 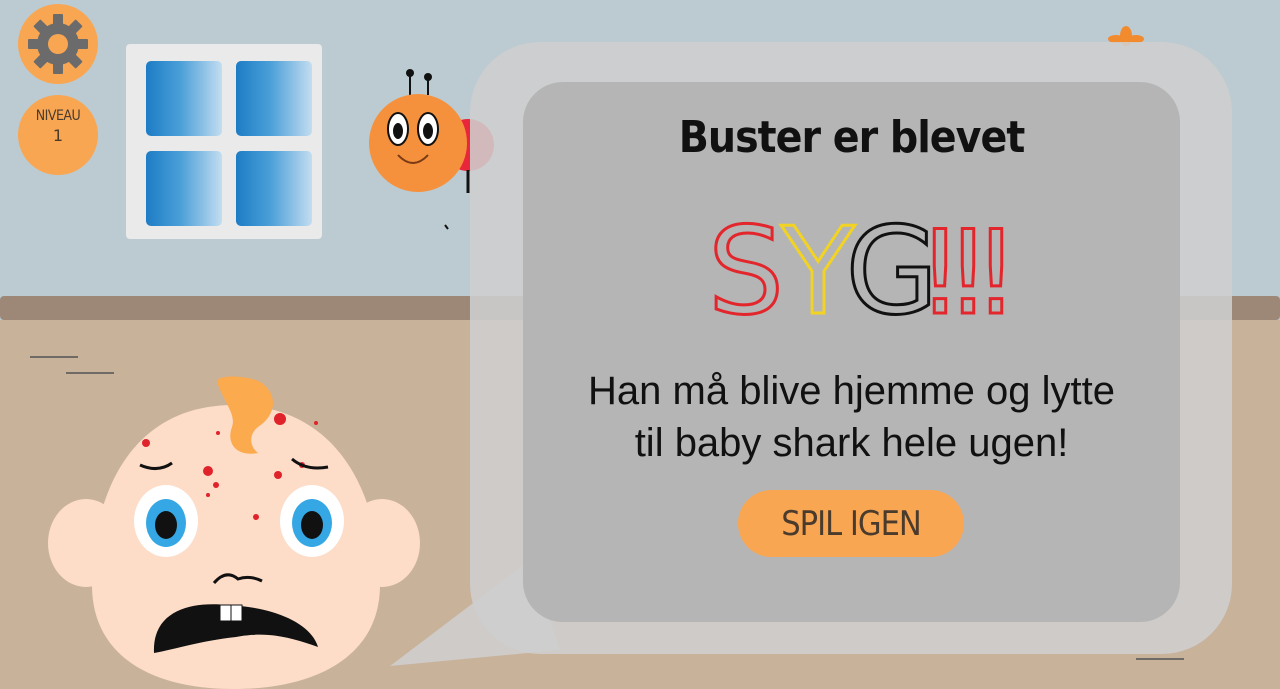 I want to click on headline-letter: Y, so click(x=817, y=264).